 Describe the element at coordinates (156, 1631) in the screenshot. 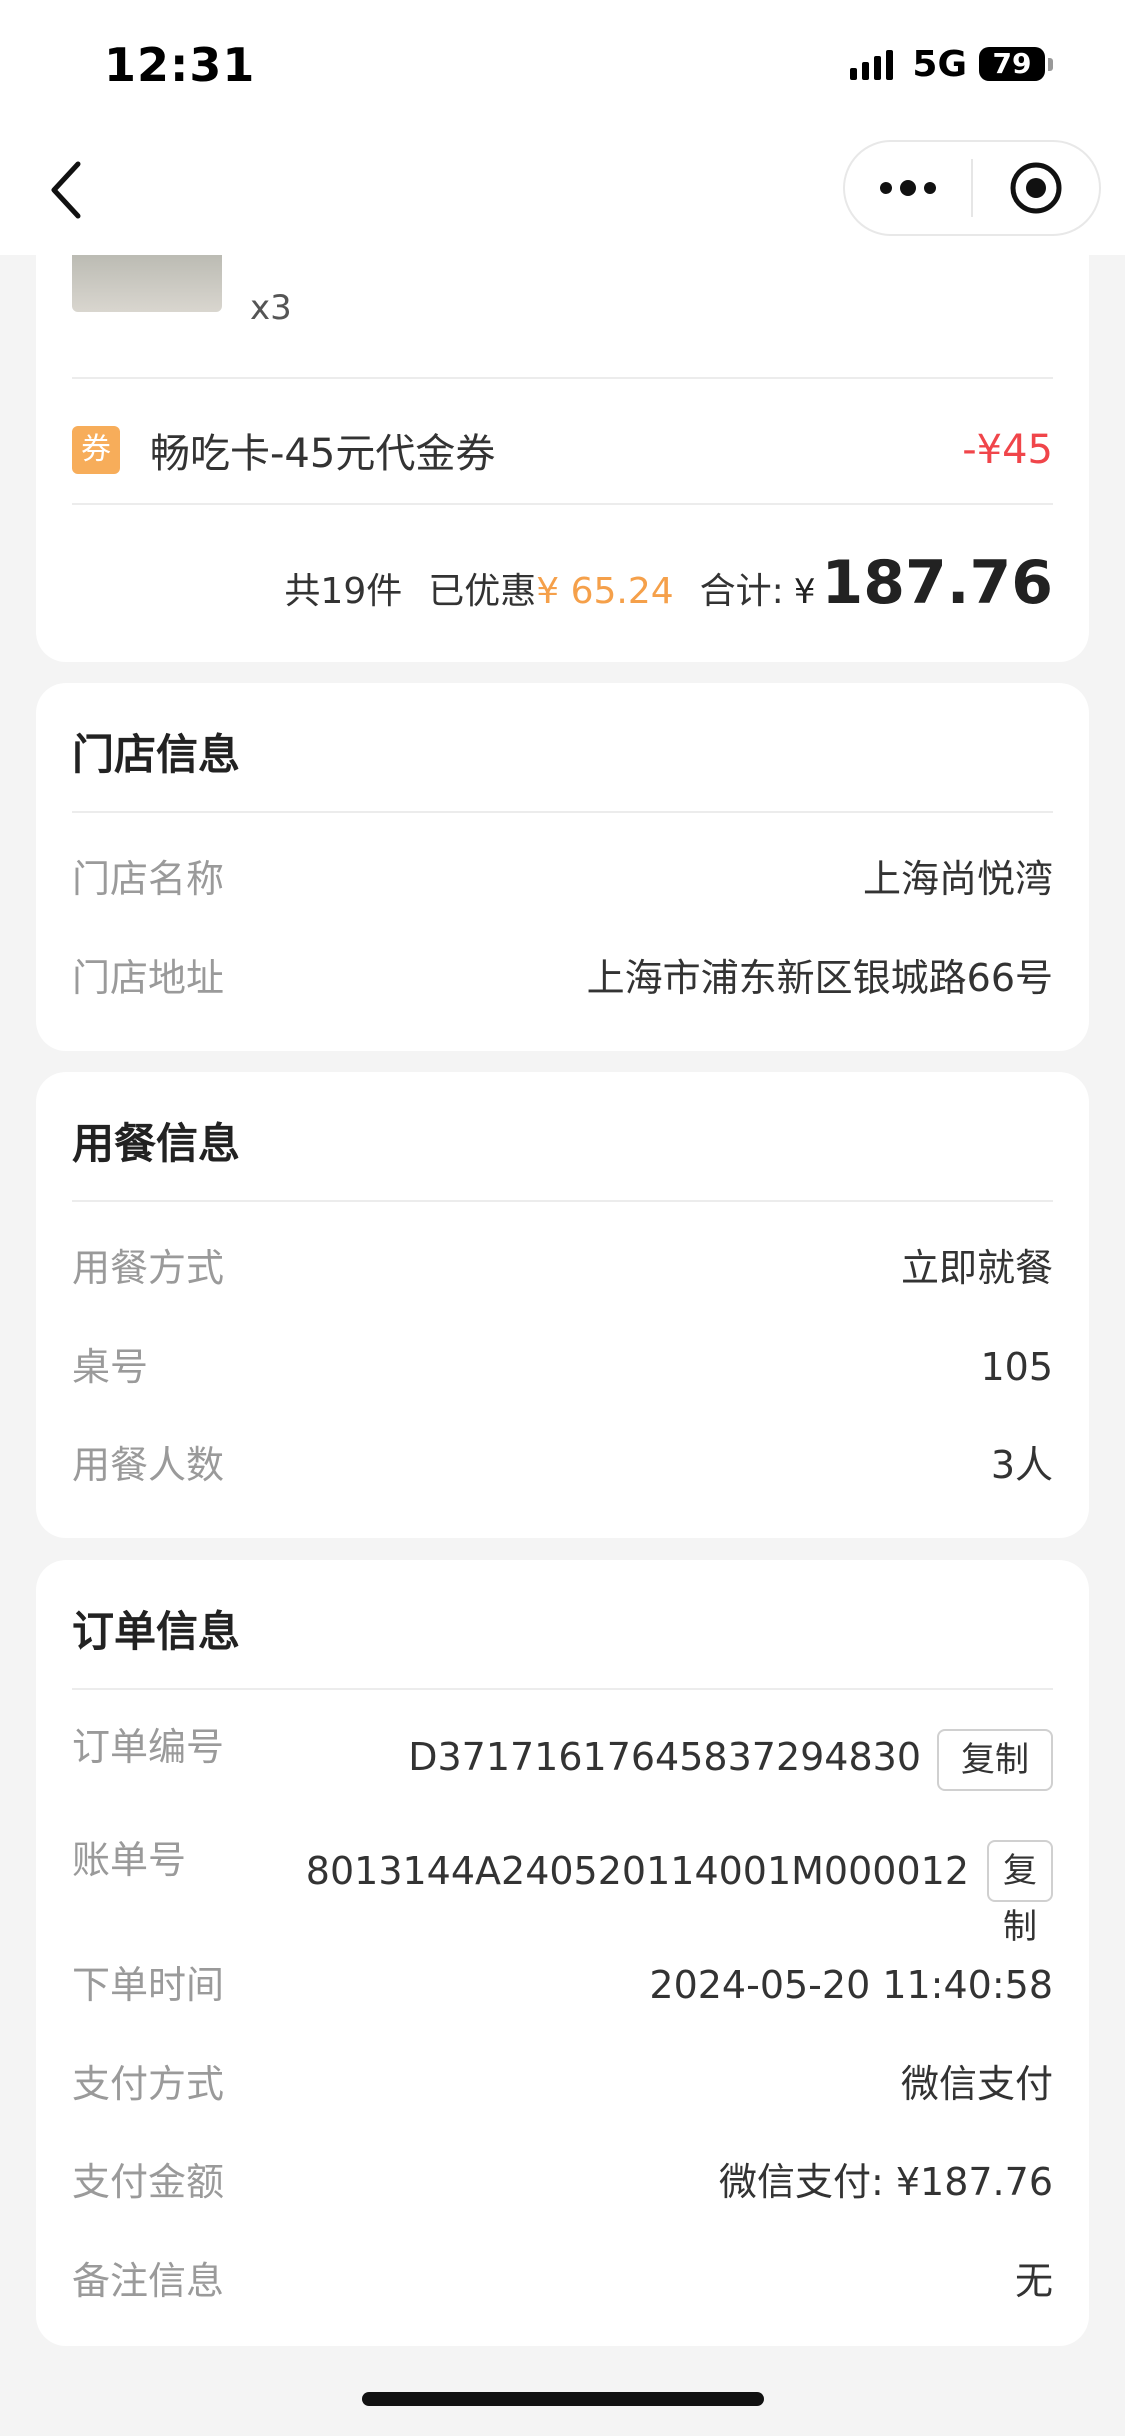

I see `section-title: 订单信息` at that location.